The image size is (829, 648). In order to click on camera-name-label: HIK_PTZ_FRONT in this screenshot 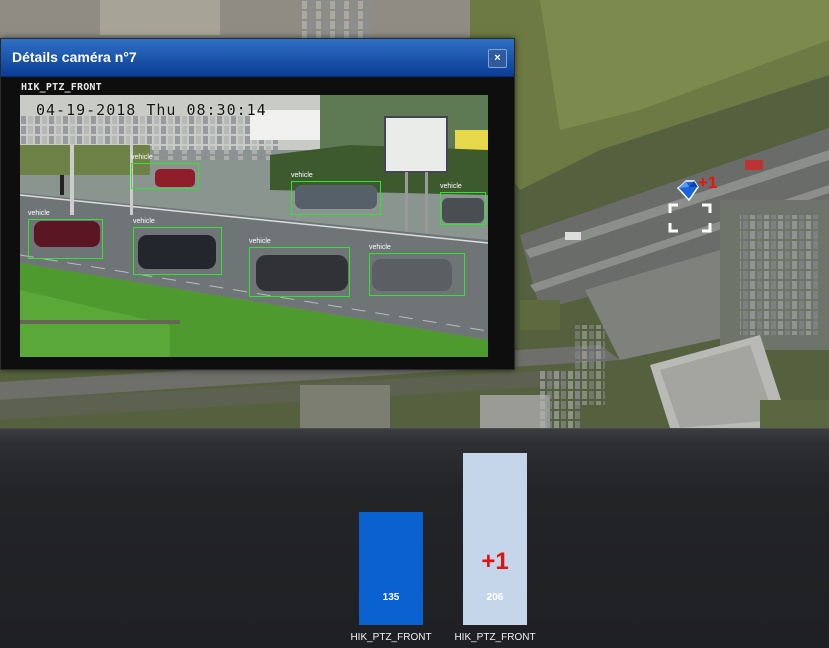, I will do `click(61, 87)`.